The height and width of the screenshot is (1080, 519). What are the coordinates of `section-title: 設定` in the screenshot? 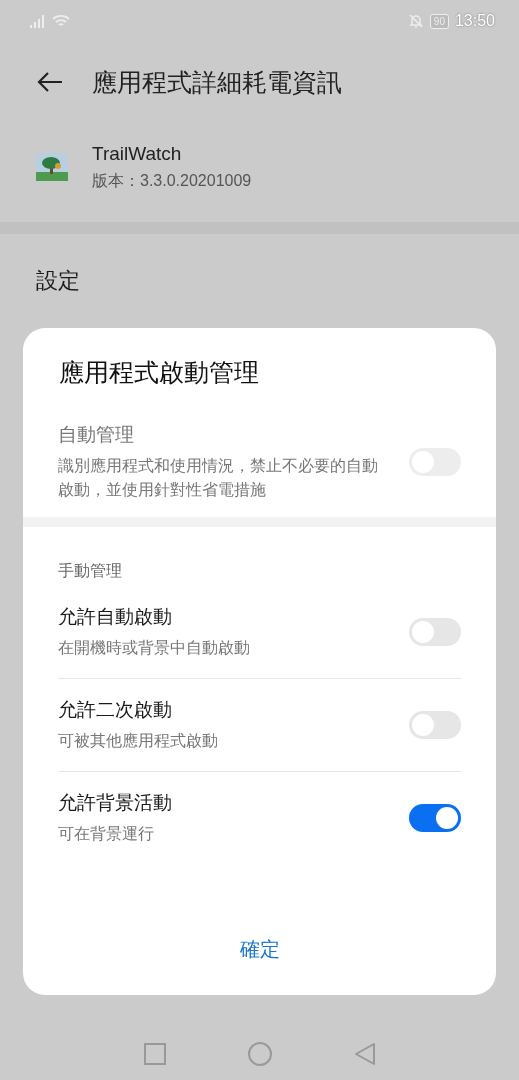 It's located at (58, 281).